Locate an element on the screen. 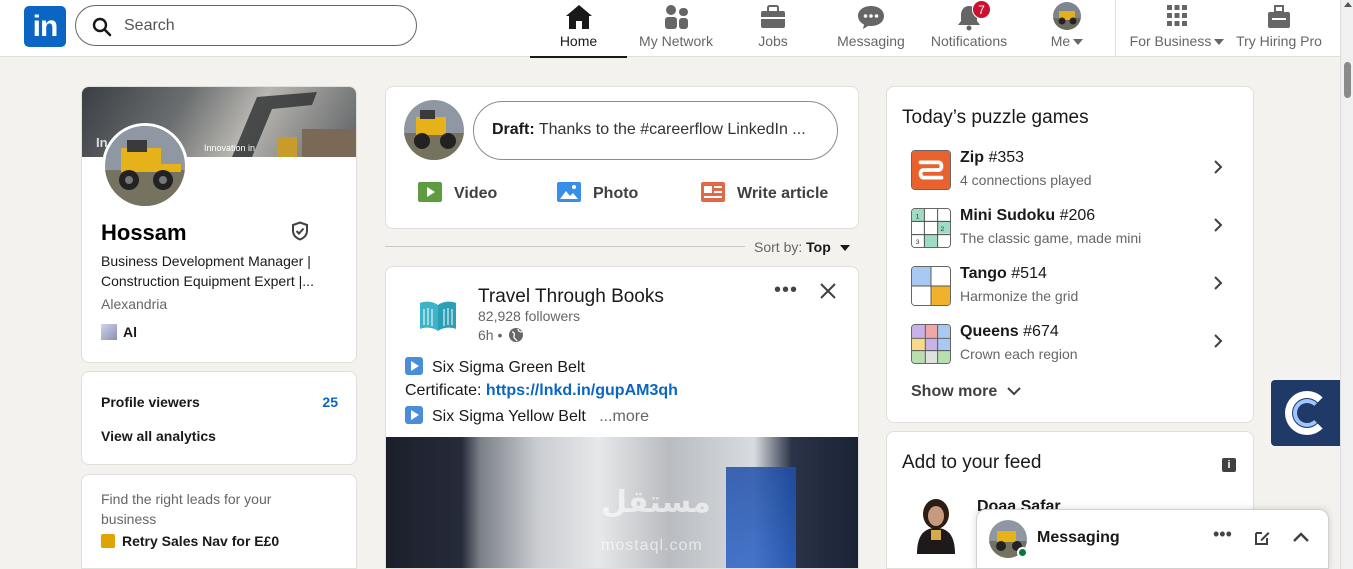 This screenshot has height=569, width=1353. svg-text: 2 is located at coordinates (943, 229).